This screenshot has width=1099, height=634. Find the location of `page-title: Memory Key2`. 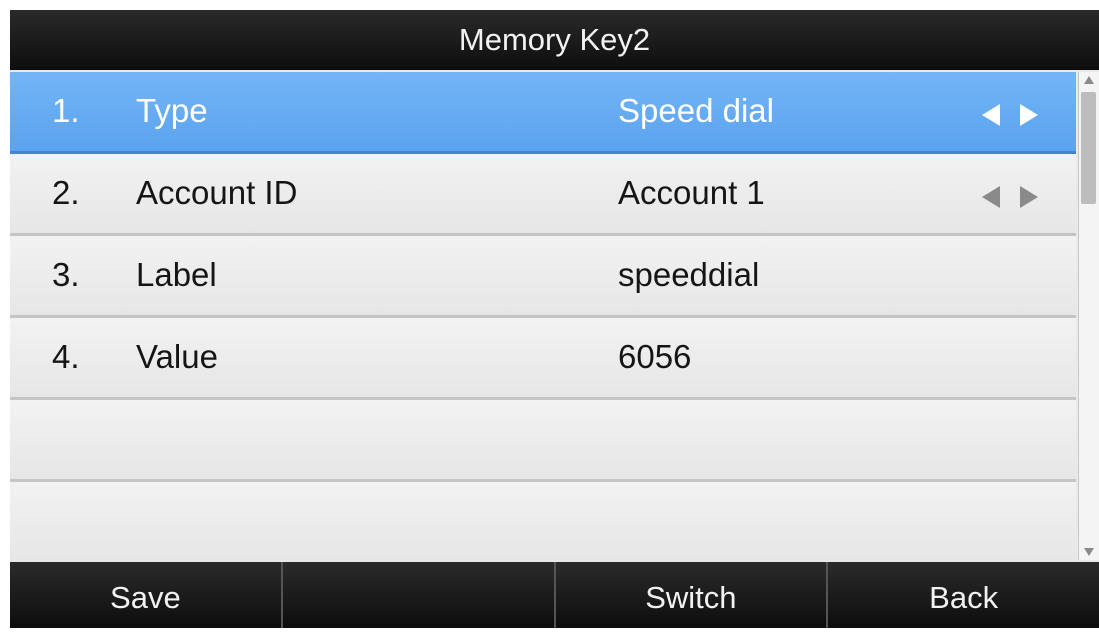

page-title: Memory Key2 is located at coordinates (554, 39).